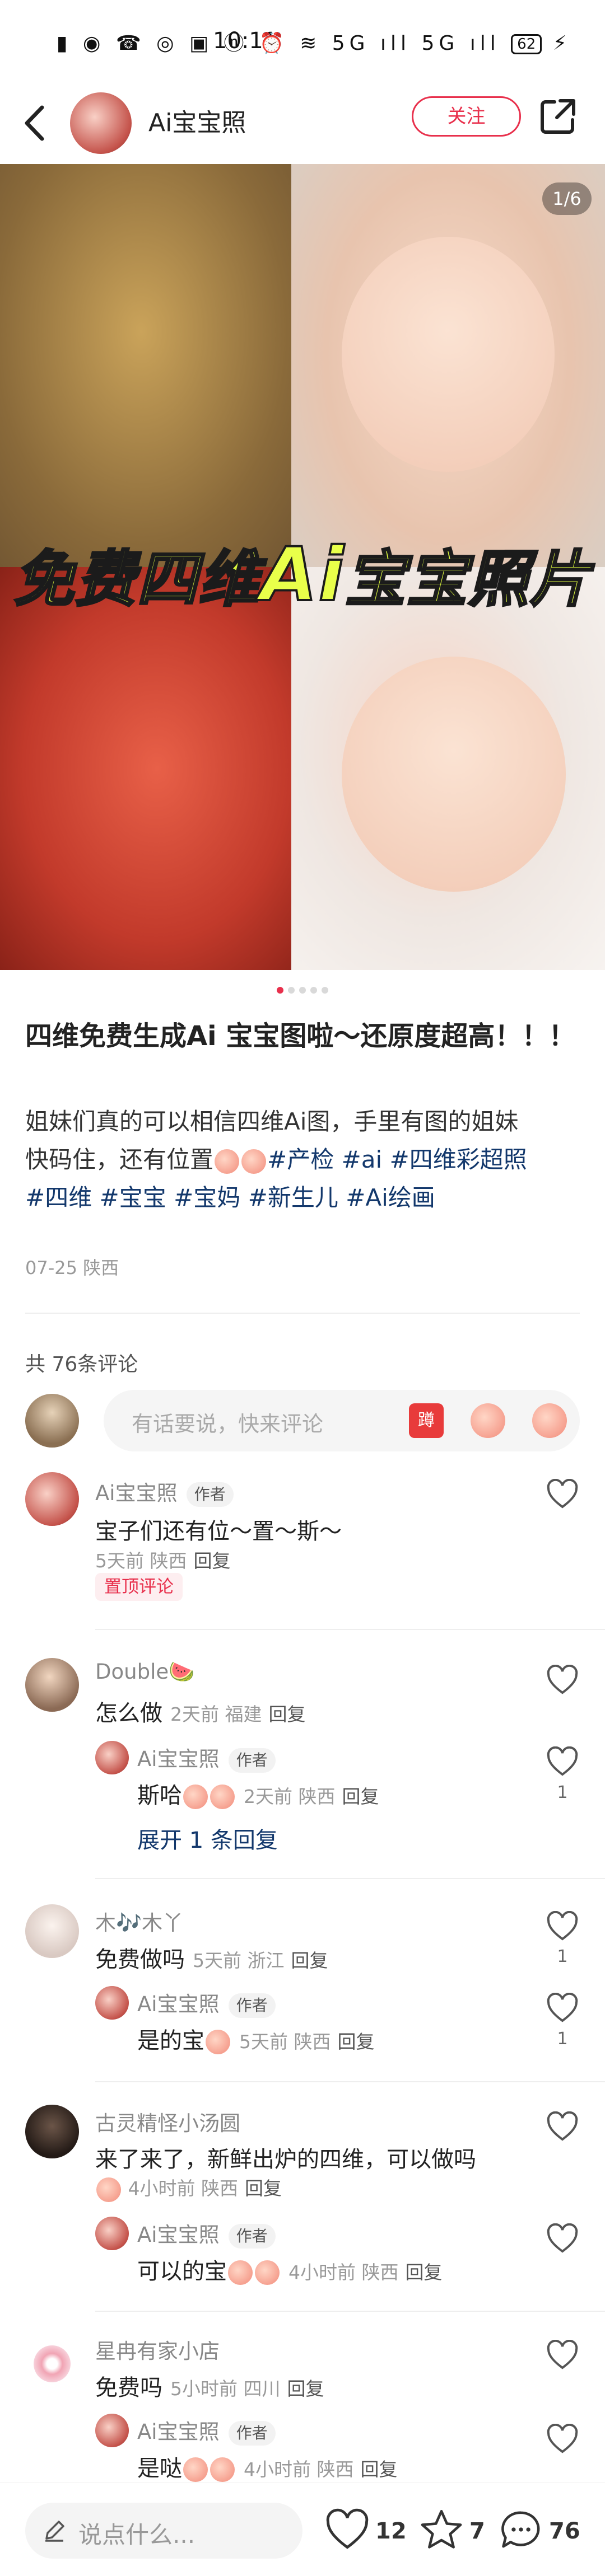 The width and height of the screenshot is (605, 2576). I want to click on hashtags: #四维 #宝宝 #宝妈 #新生儿 #Ai绘画, so click(304, 1198).